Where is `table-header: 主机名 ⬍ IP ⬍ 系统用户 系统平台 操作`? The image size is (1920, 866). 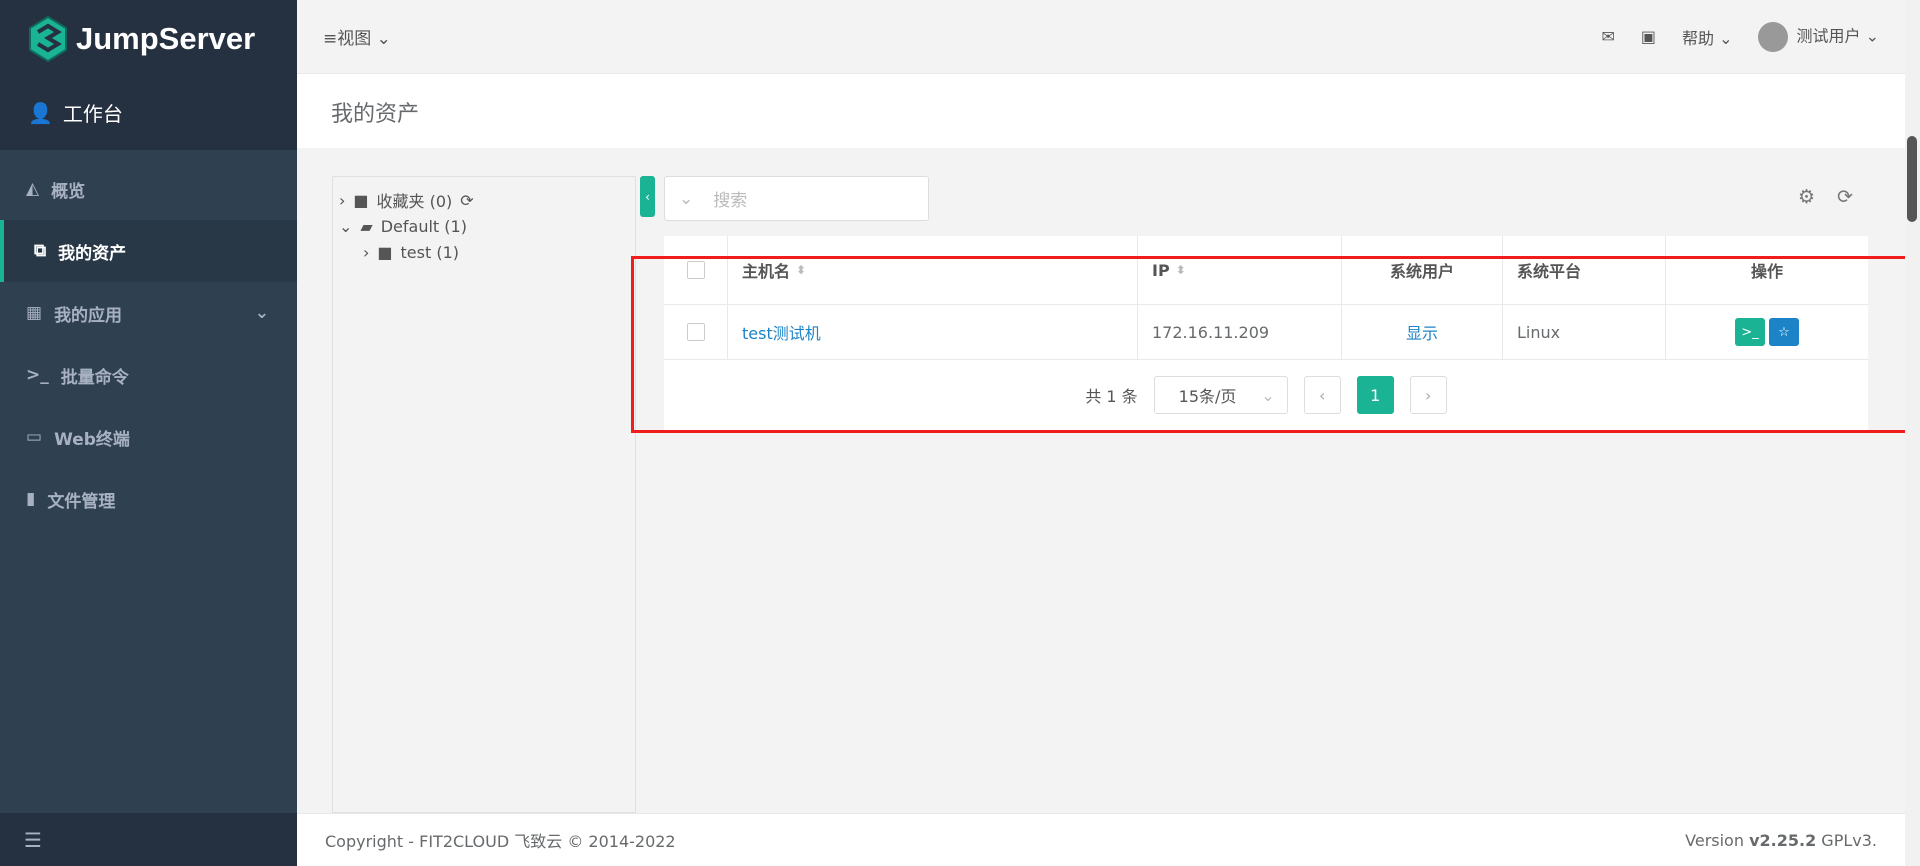 table-header: 主机名 ⬍ IP ⬍ 系统用户 系统平台 操作 is located at coordinates (1266, 270).